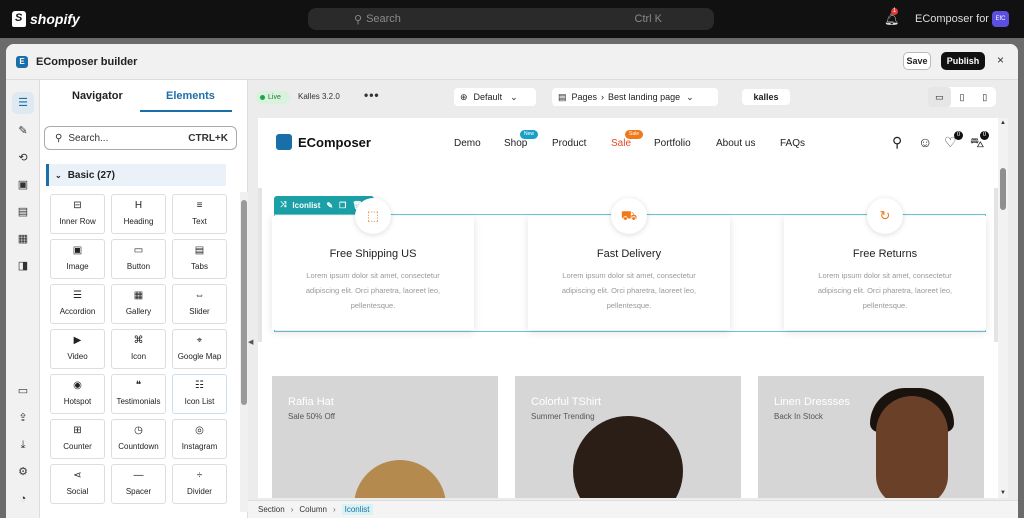  What do you see at coordinates (917, 61) in the screenshot?
I see `save-button: Save` at bounding box center [917, 61].